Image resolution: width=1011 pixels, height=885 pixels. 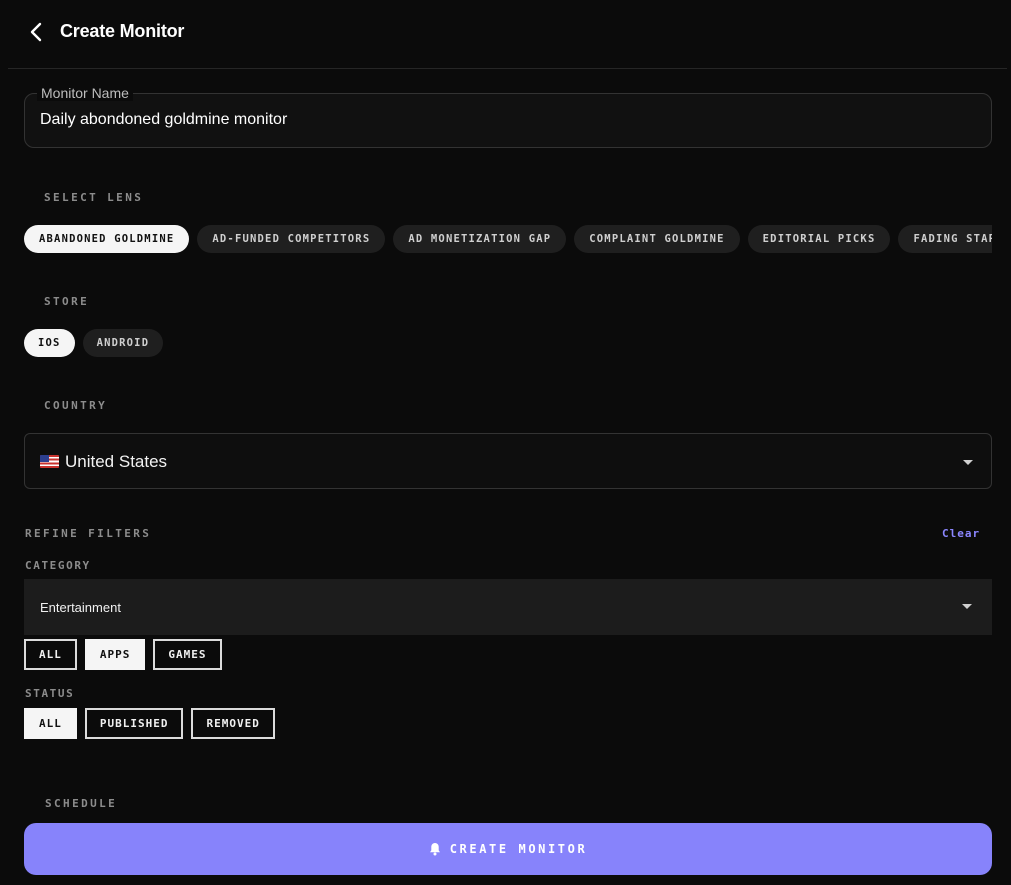 What do you see at coordinates (505, 120) in the screenshot?
I see `monitor-name-input` at bounding box center [505, 120].